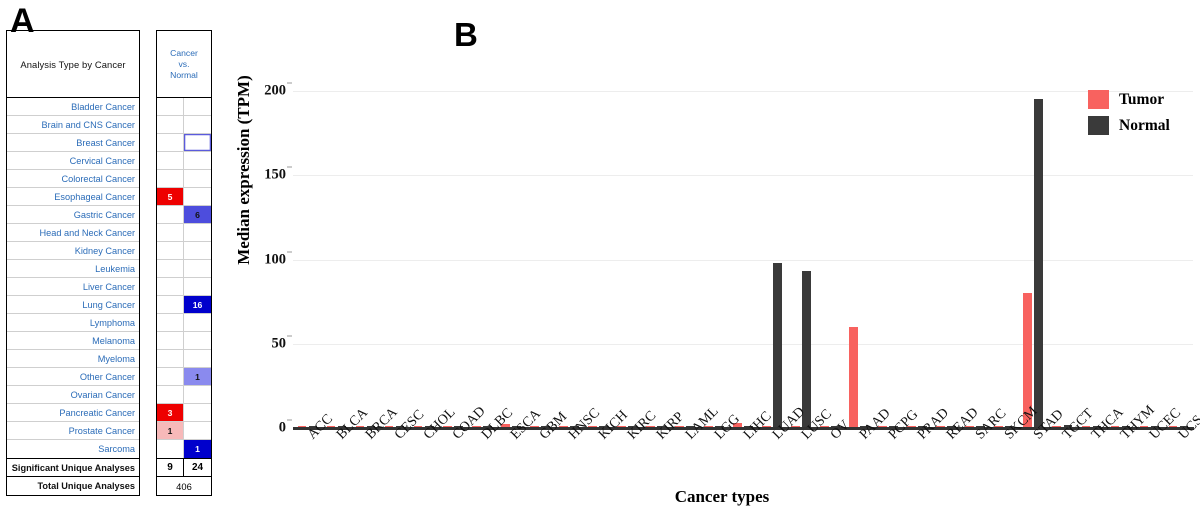  Describe the element at coordinates (73, 215) in the screenshot. I see `table-row: Gastric Cancer` at that location.